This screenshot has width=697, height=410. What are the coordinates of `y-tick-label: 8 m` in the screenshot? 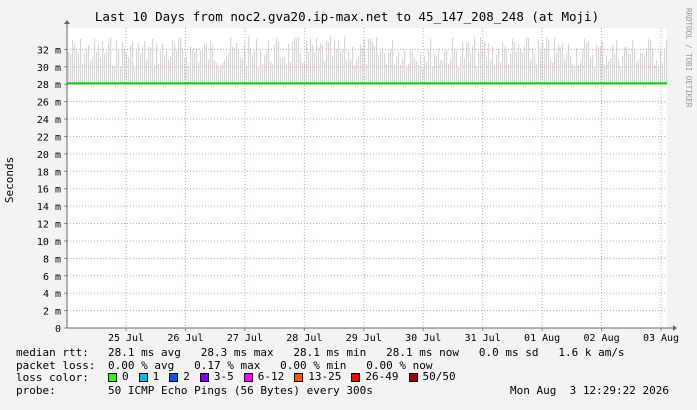 It's located at (52, 259).